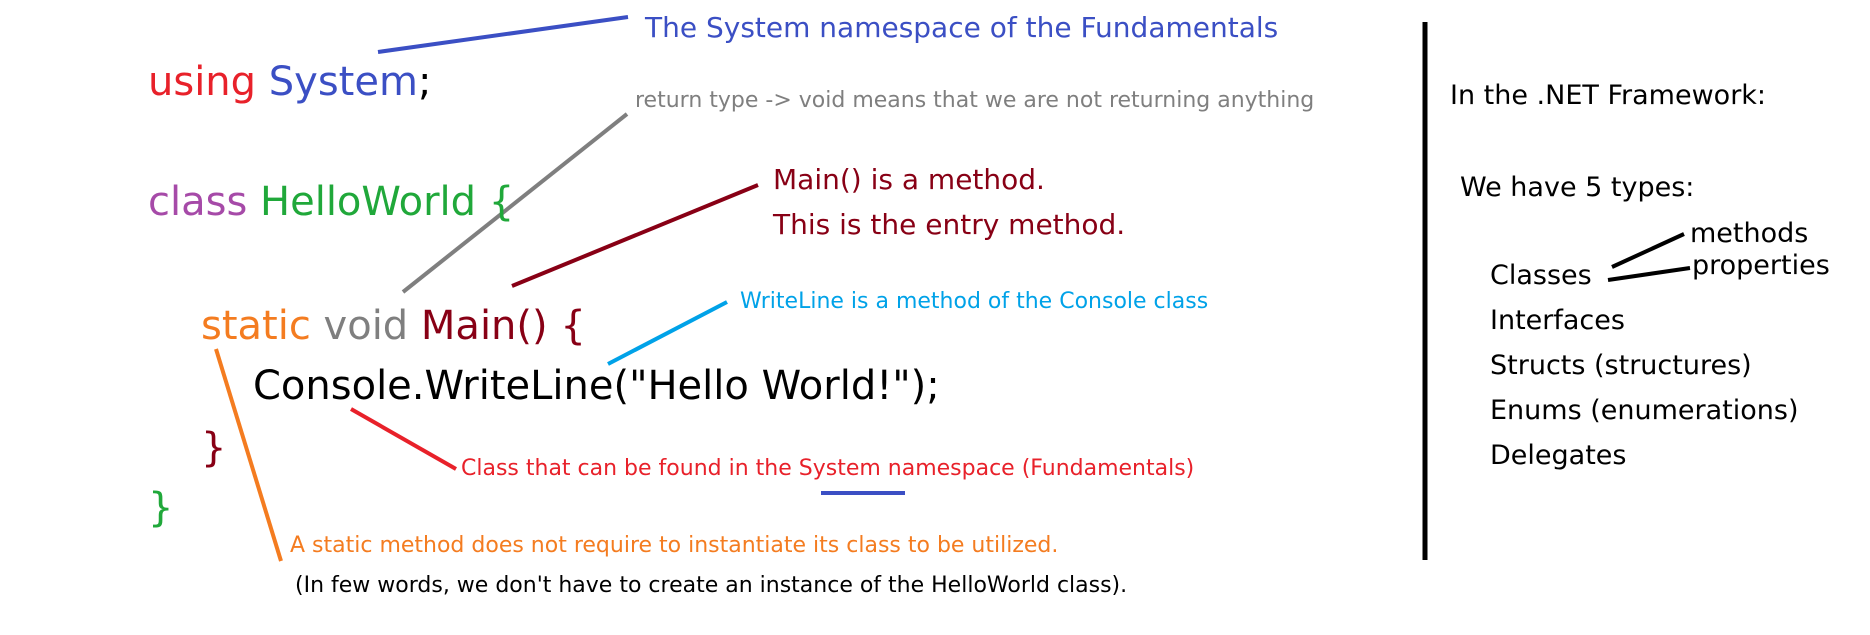 This screenshot has height=635, width=1870. I want to click on type-item-delegates: Delegates, so click(1558, 455).